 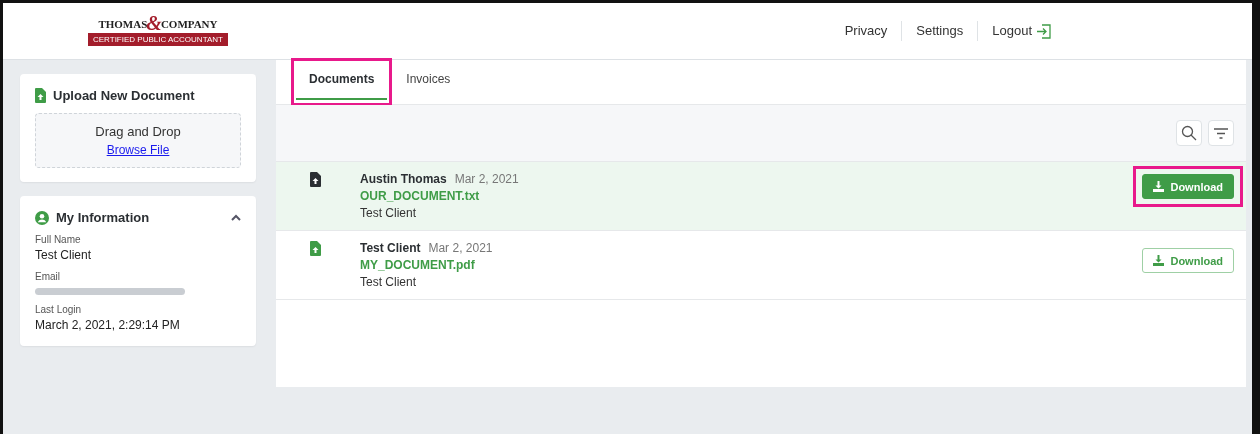 I want to click on logout-icon, so click(x=1044, y=31).